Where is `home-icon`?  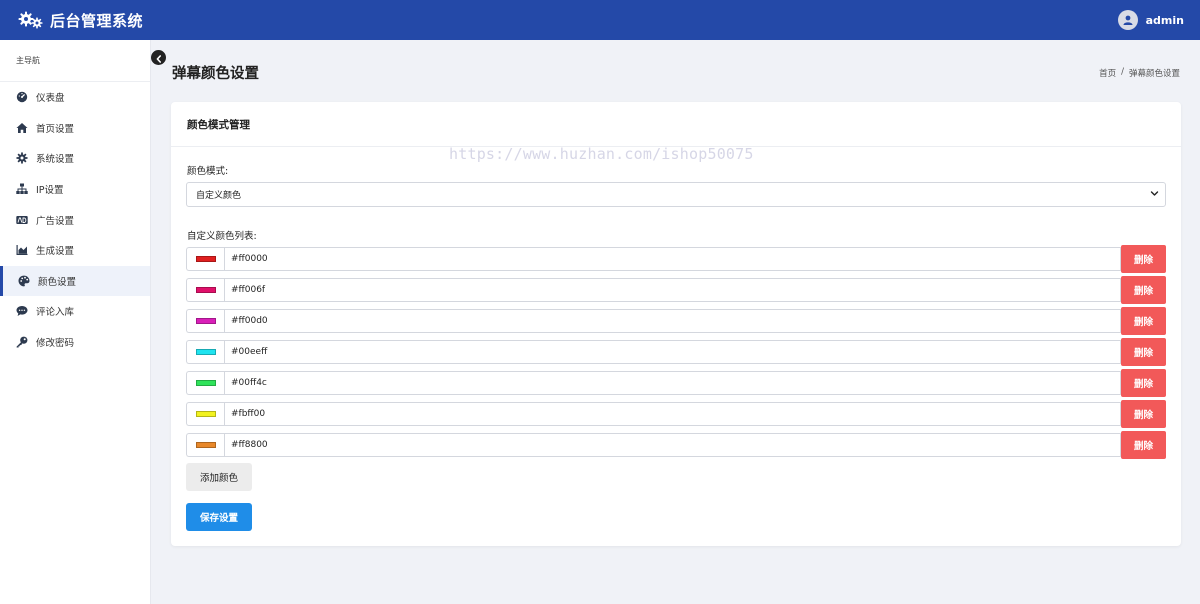
home-icon is located at coordinates (22, 128).